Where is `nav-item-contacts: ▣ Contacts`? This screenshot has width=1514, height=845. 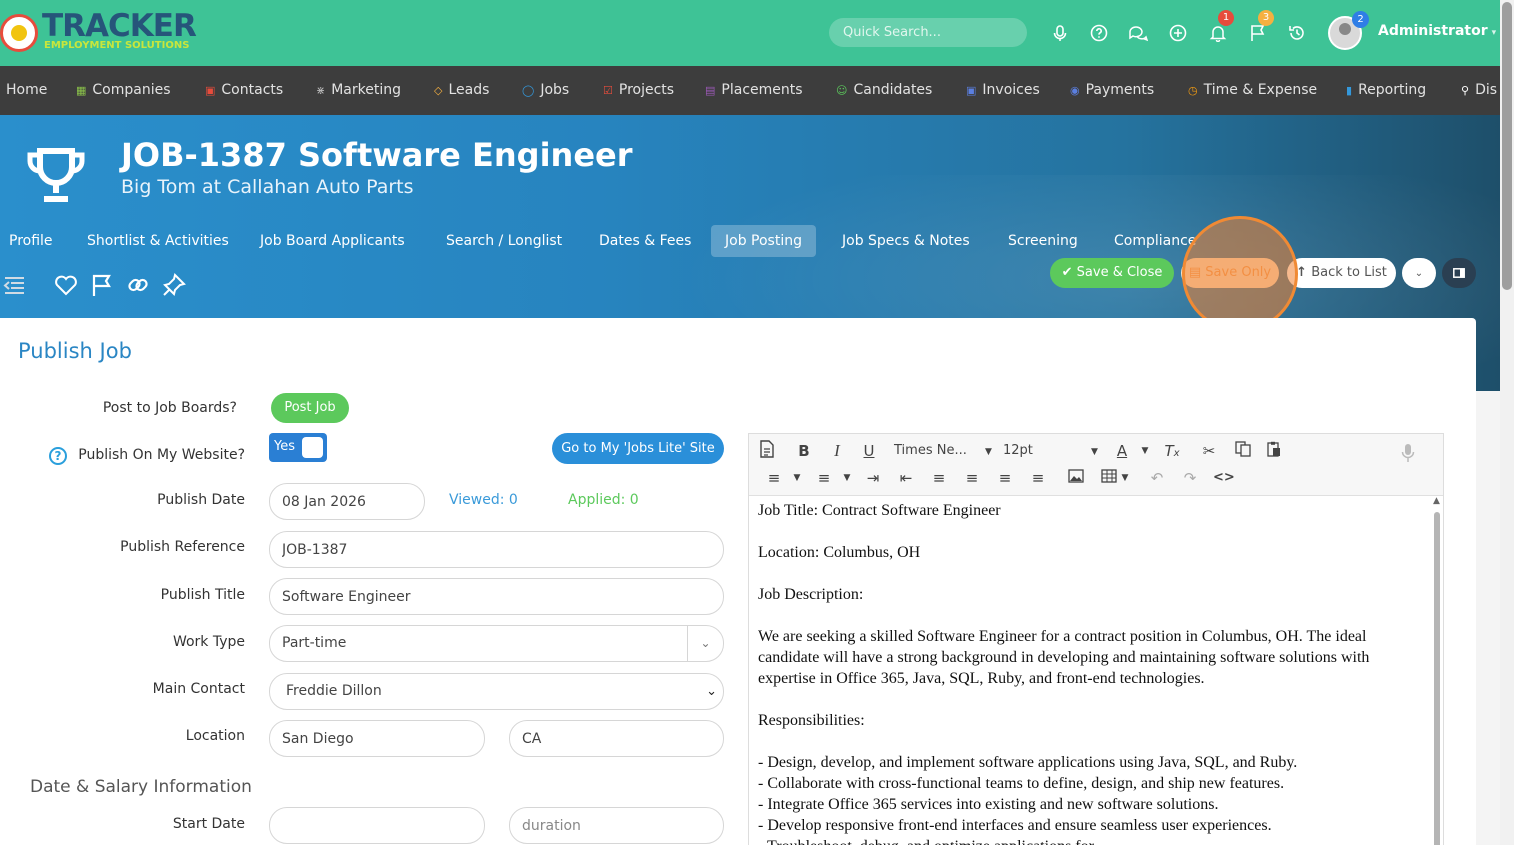 nav-item-contacts: ▣ Contacts is located at coordinates (244, 90).